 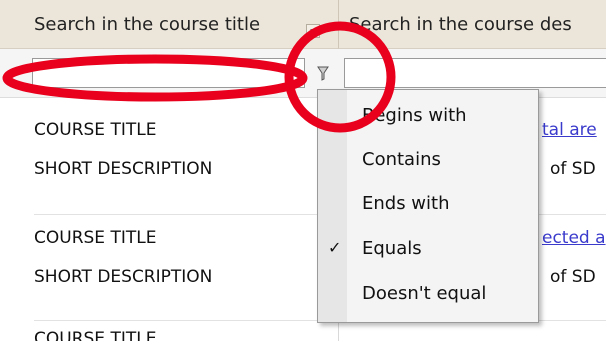 What do you see at coordinates (392, 248) in the screenshot?
I see `menu-item-label: Equals` at bounding box center [392, 248].